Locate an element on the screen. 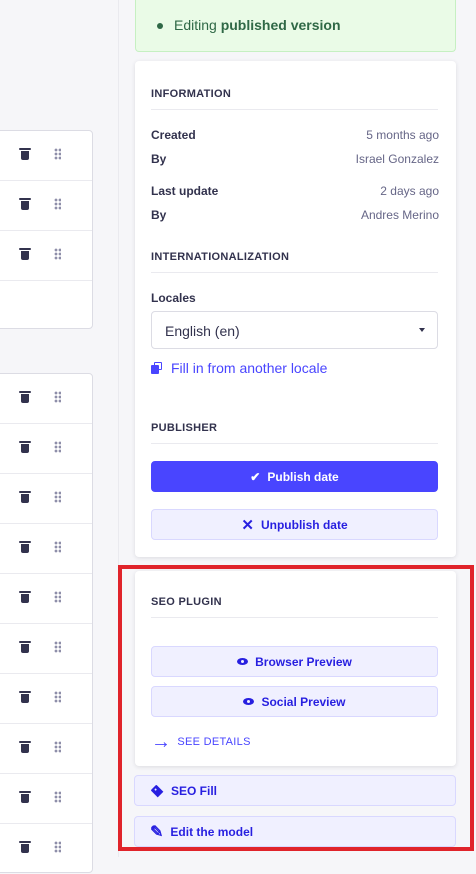 Image resolution: width=476 pixels, height=874 pixels. component-list-bottom is located at coordinates (46, 623).